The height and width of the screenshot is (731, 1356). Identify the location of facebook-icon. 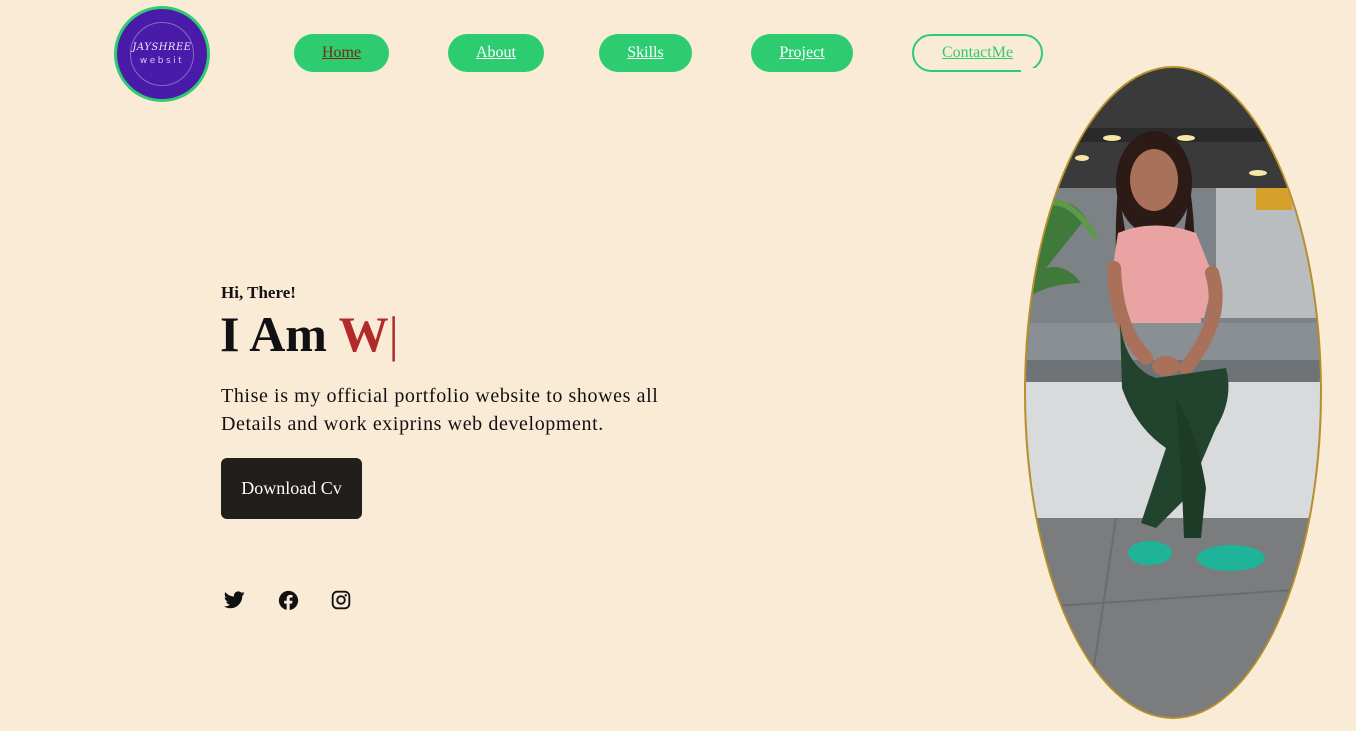
(288, 600).